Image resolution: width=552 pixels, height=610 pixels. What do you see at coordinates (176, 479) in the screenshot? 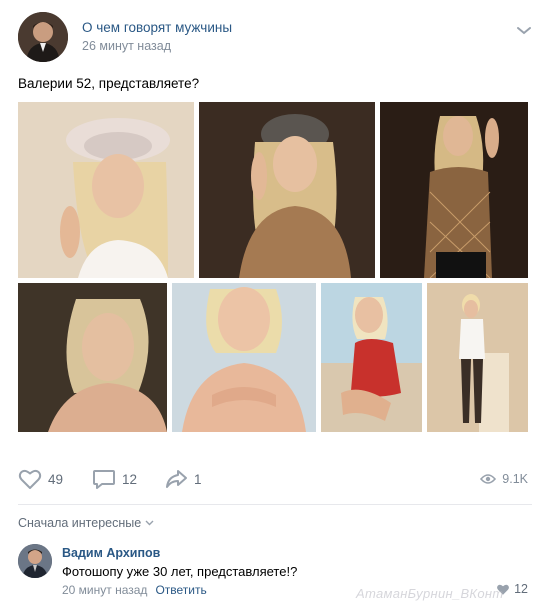
I see `share-icon` at bounding box center [176, 479].